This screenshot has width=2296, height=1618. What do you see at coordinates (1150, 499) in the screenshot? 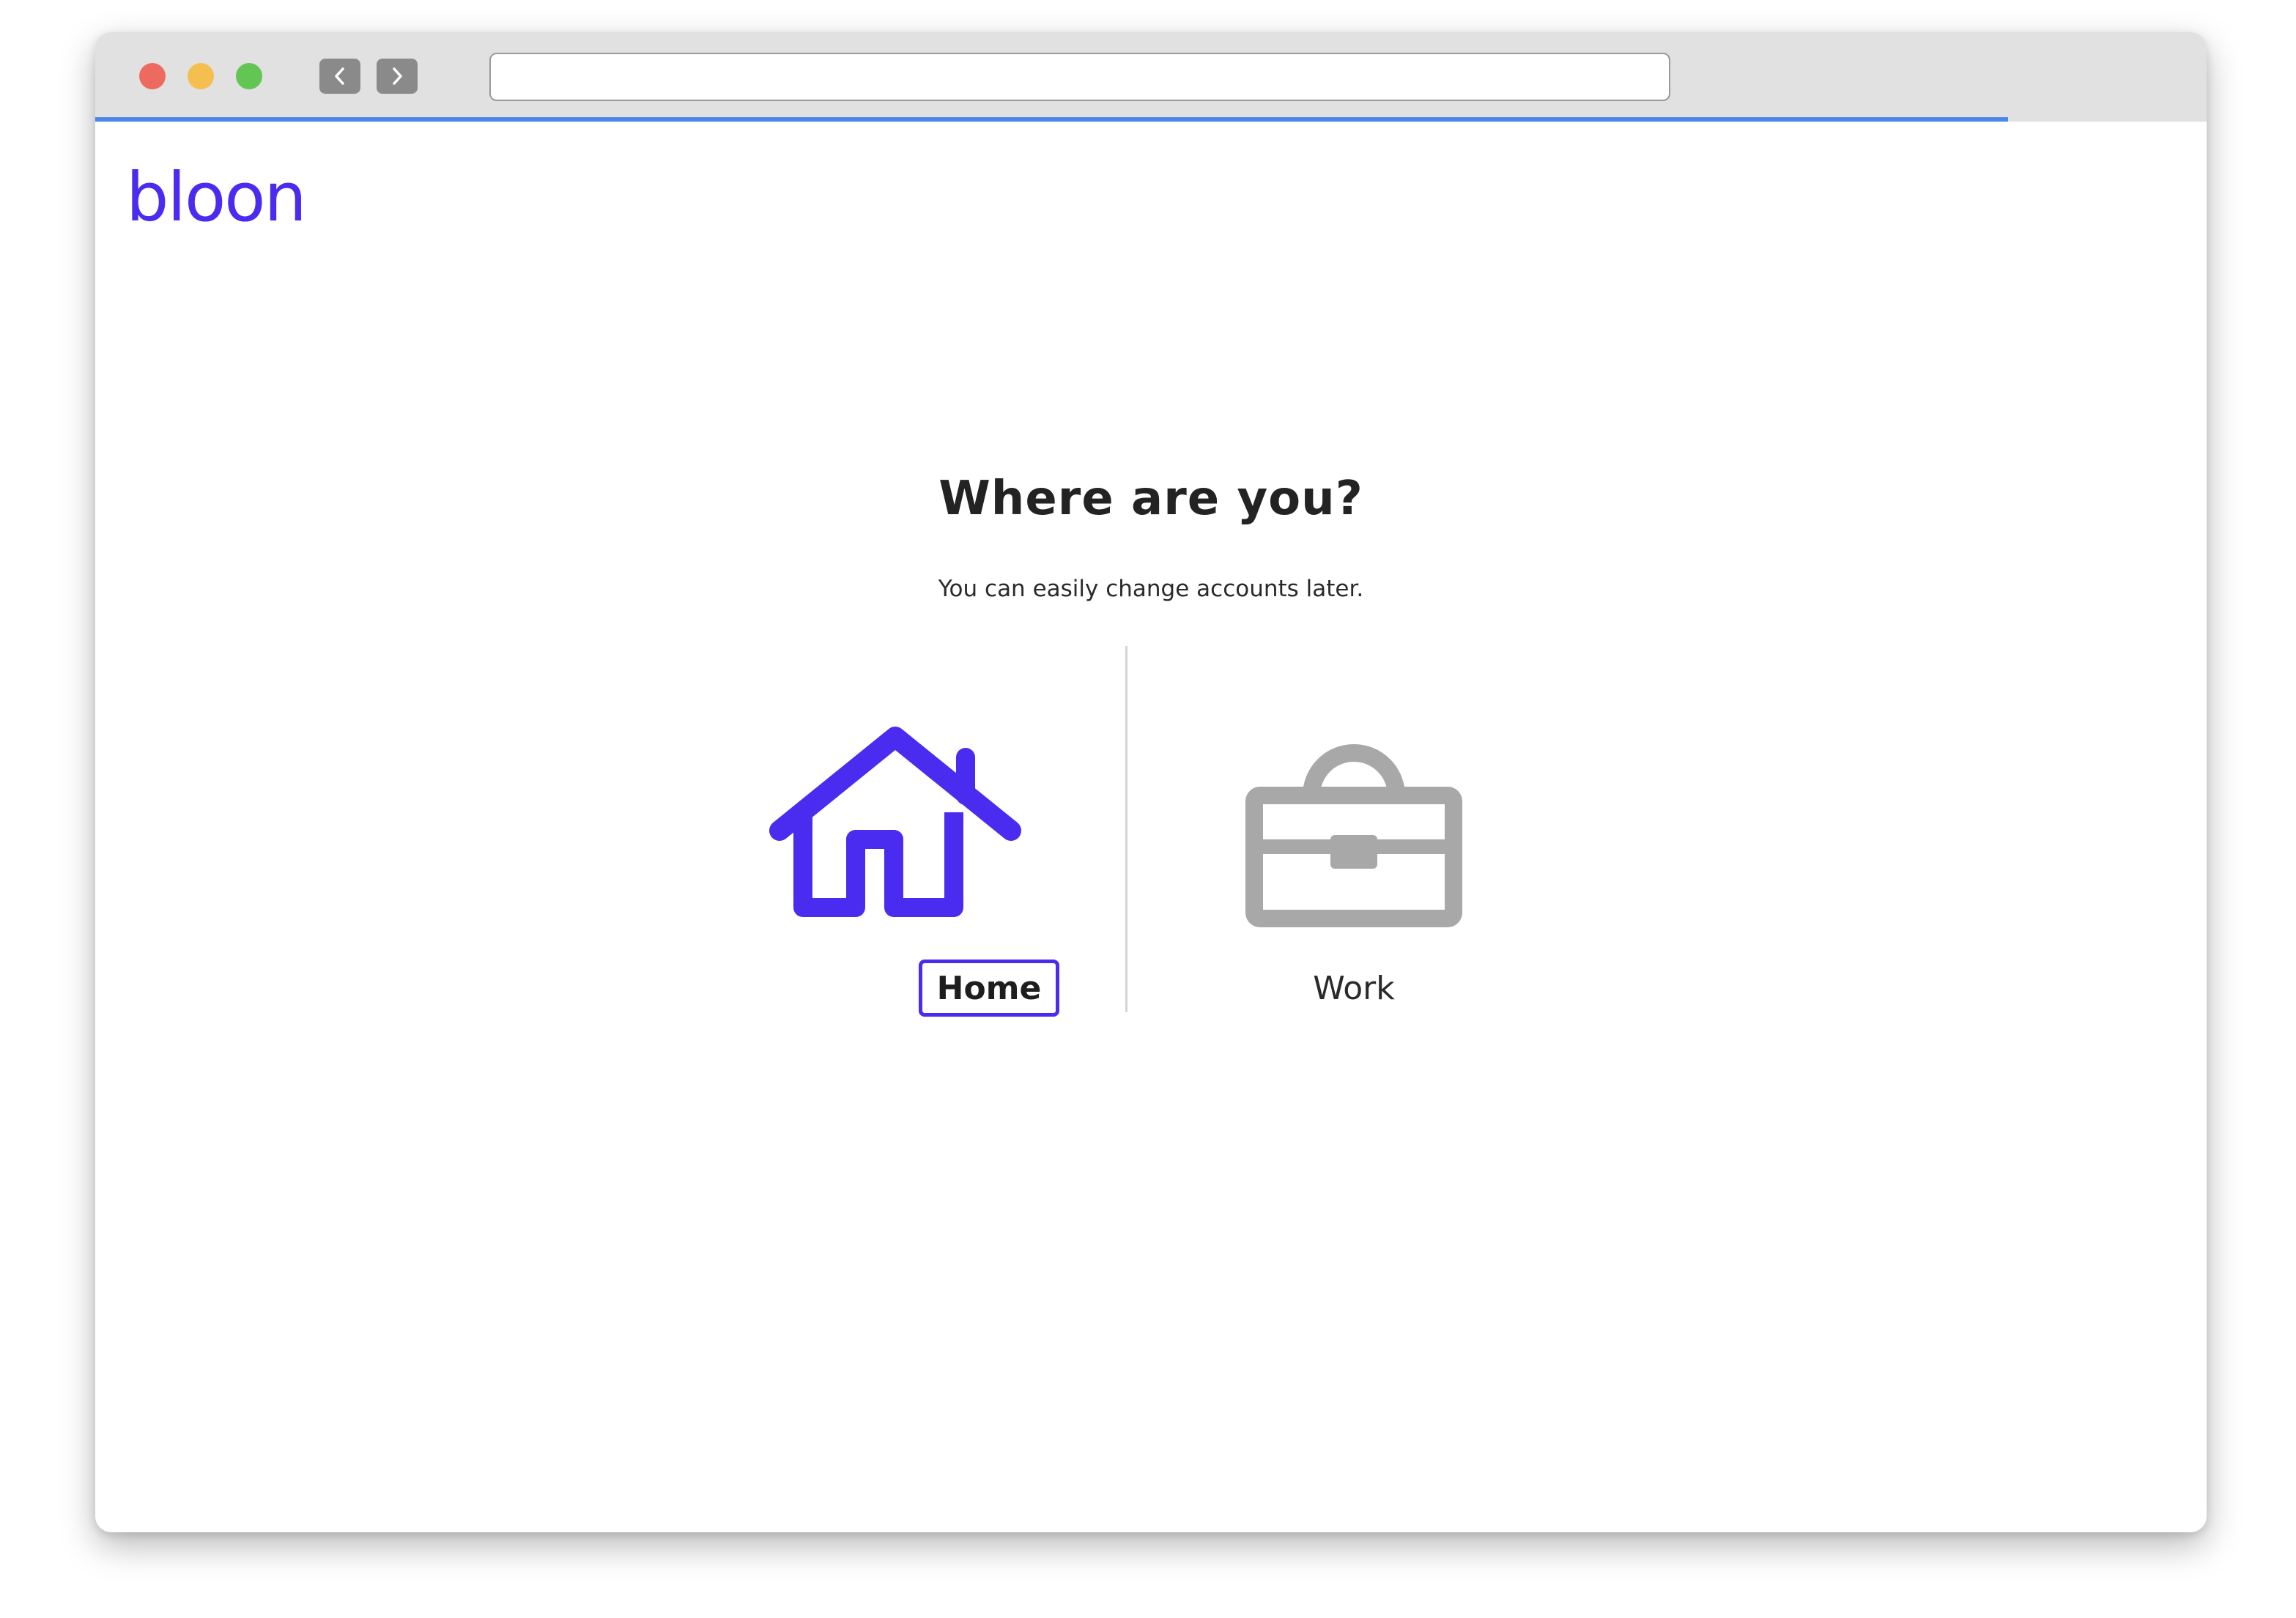
I see `page-title: Where are you?` at bounding box center [1150, 499].